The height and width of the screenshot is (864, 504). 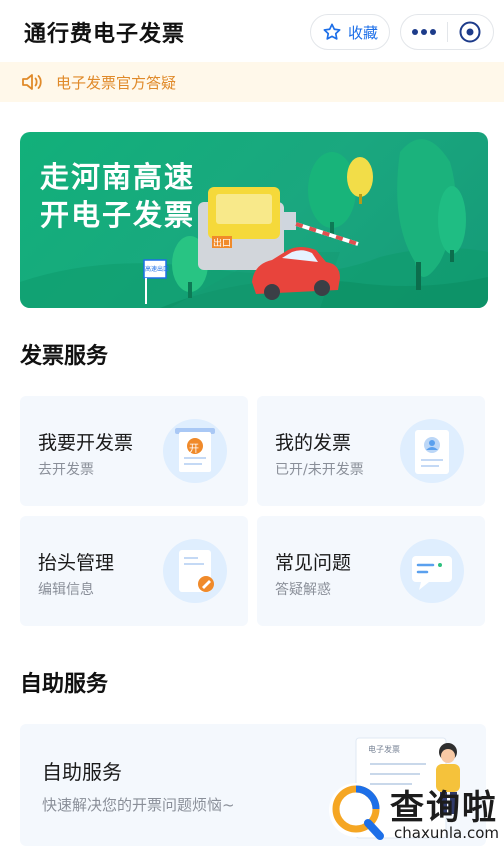 What do you see at coordinates (76, 563) in the screenshot?
I see `card-title: 抬头管理` at bounding box center [76, 563].